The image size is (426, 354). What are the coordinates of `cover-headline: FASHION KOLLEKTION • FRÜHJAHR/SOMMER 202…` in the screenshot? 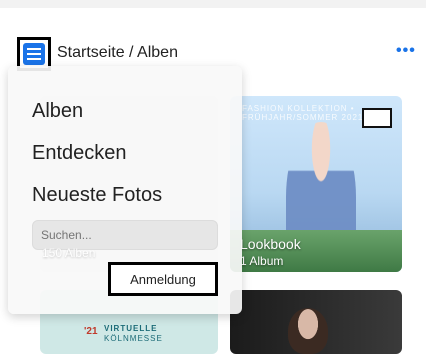 It's located at (303, 113).